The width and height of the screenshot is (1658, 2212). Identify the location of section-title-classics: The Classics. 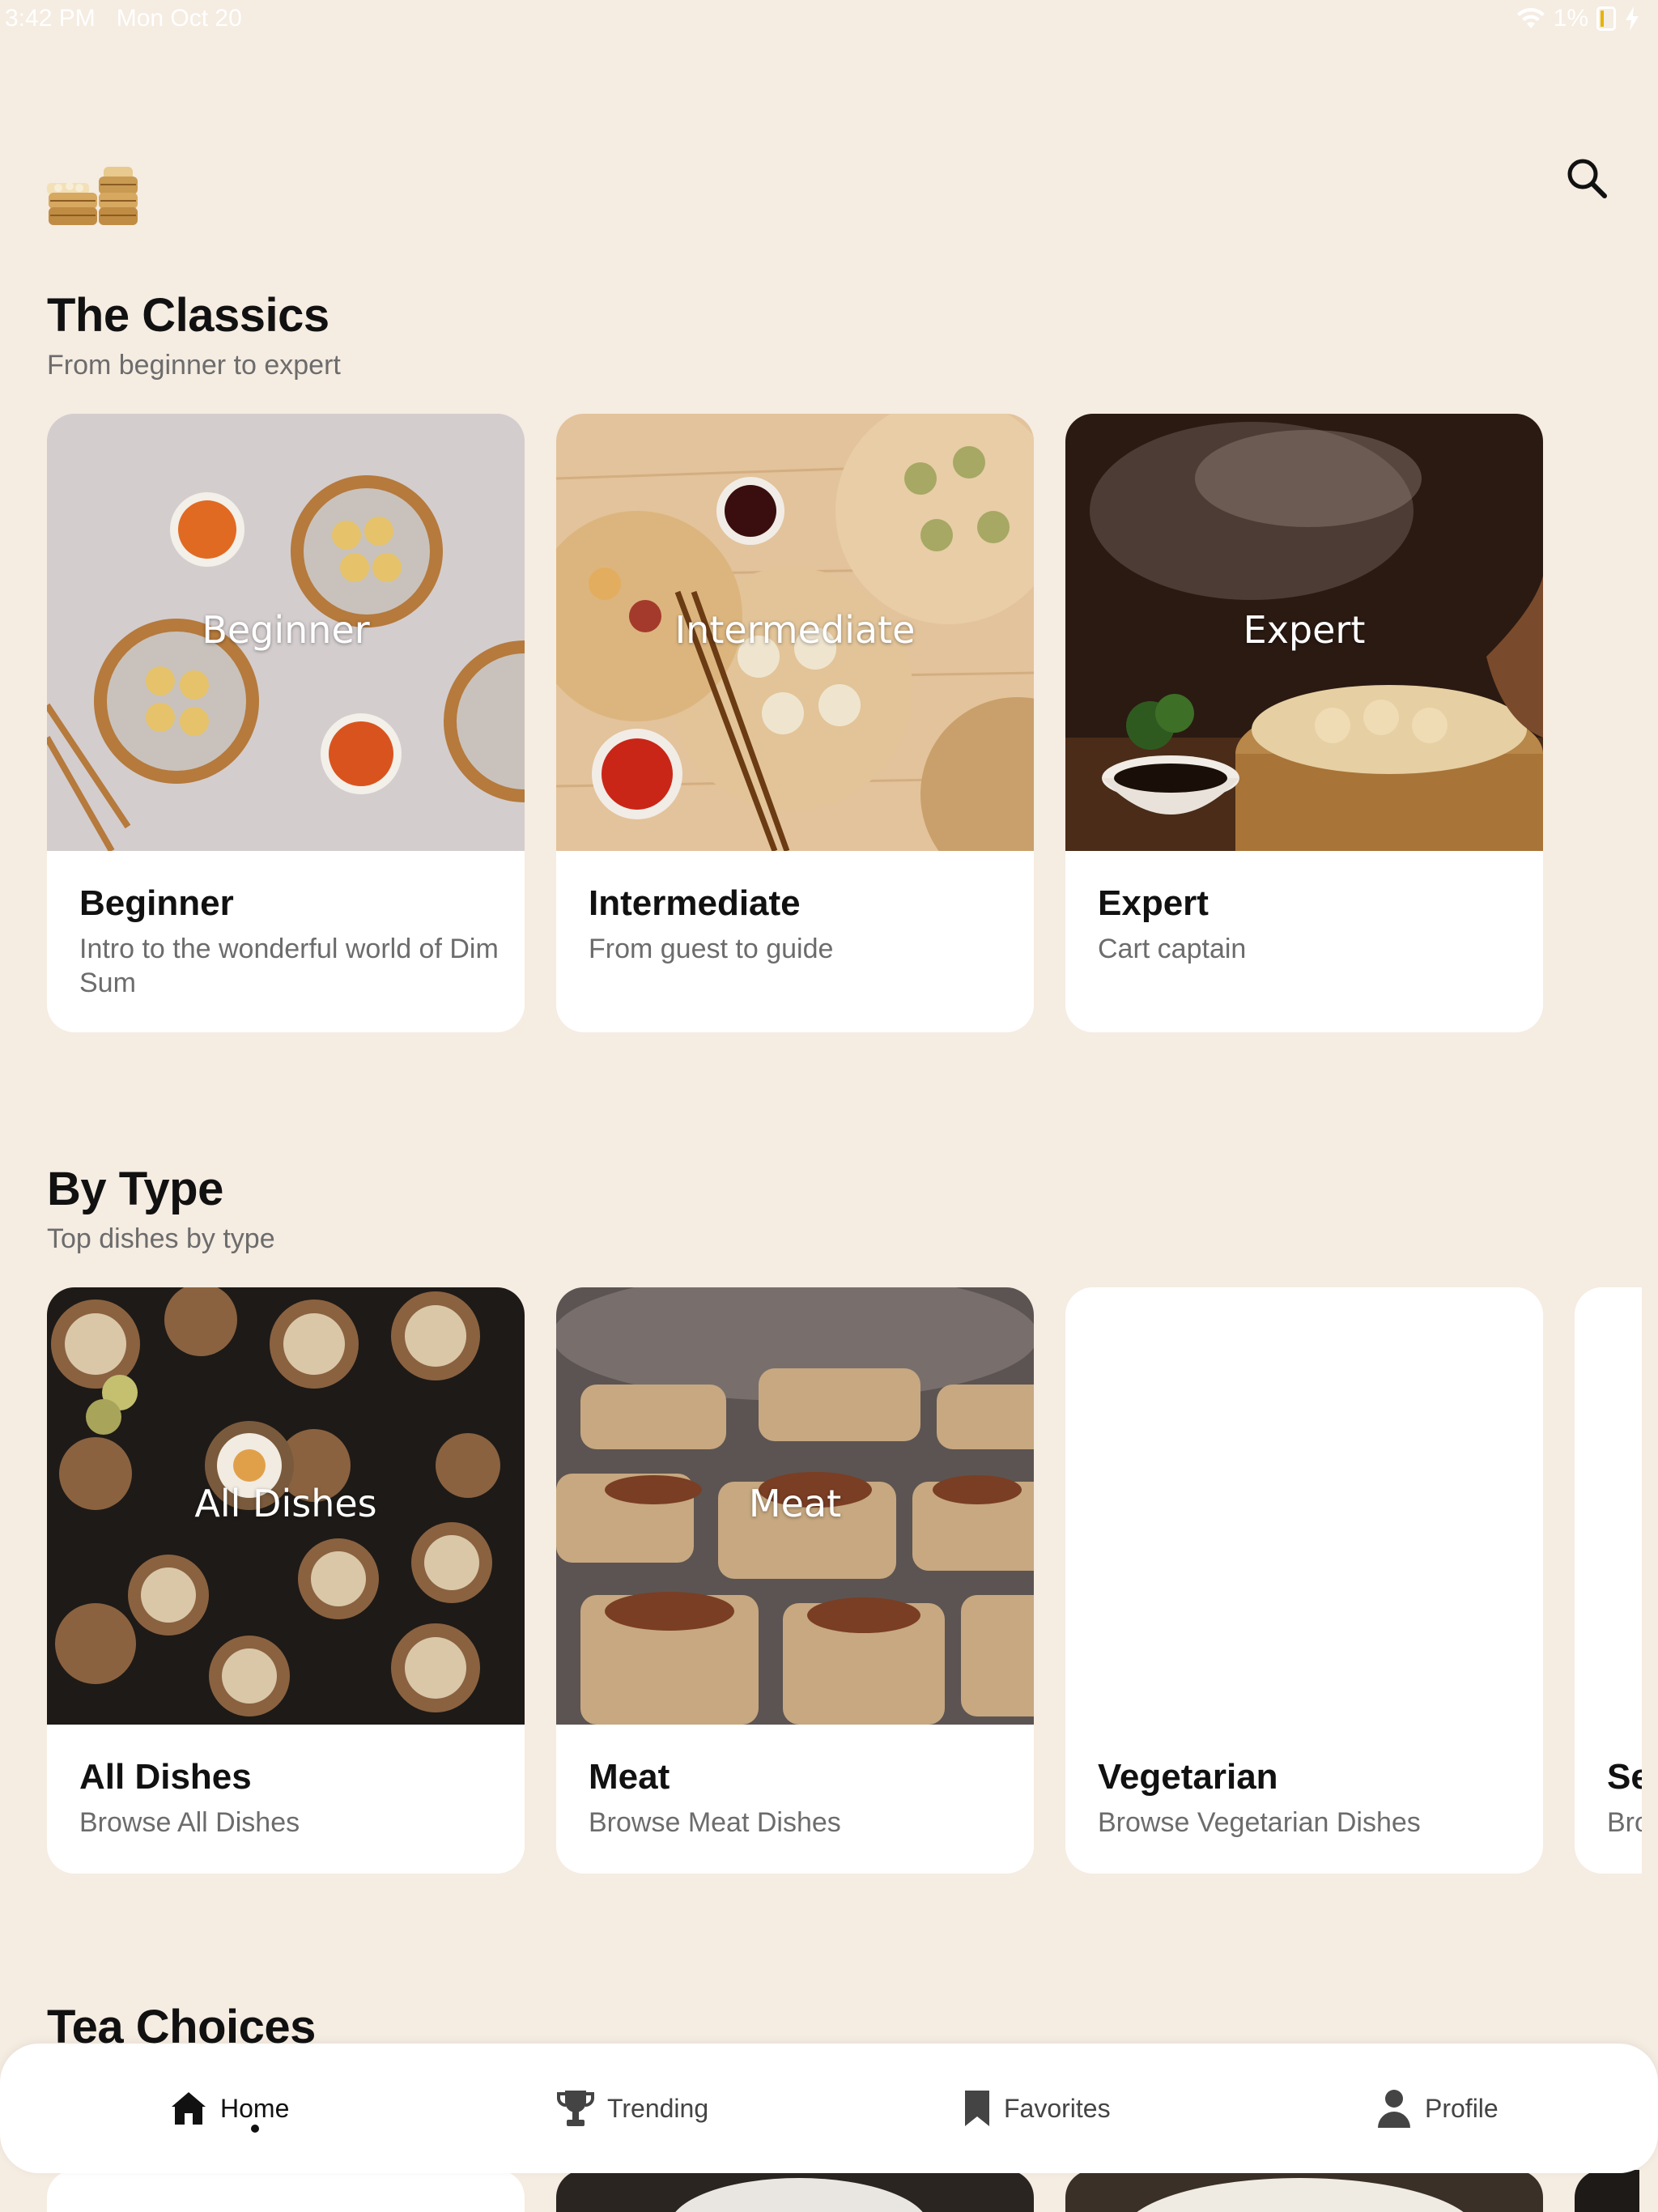
(188, 316).